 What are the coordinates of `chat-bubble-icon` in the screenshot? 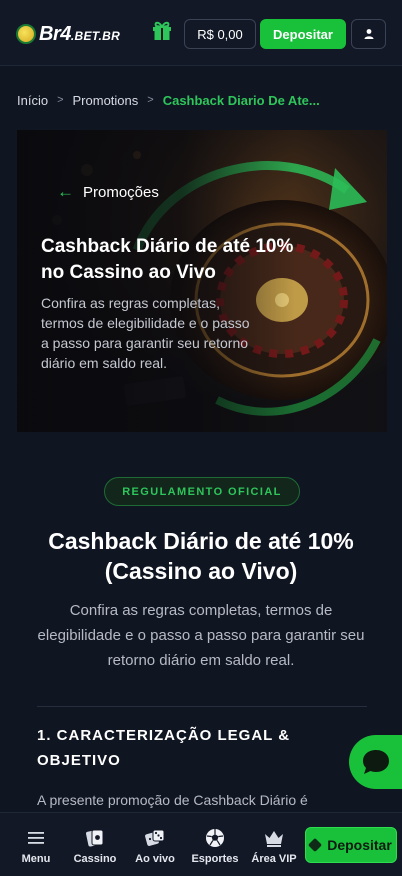 It's located at (376, 762).